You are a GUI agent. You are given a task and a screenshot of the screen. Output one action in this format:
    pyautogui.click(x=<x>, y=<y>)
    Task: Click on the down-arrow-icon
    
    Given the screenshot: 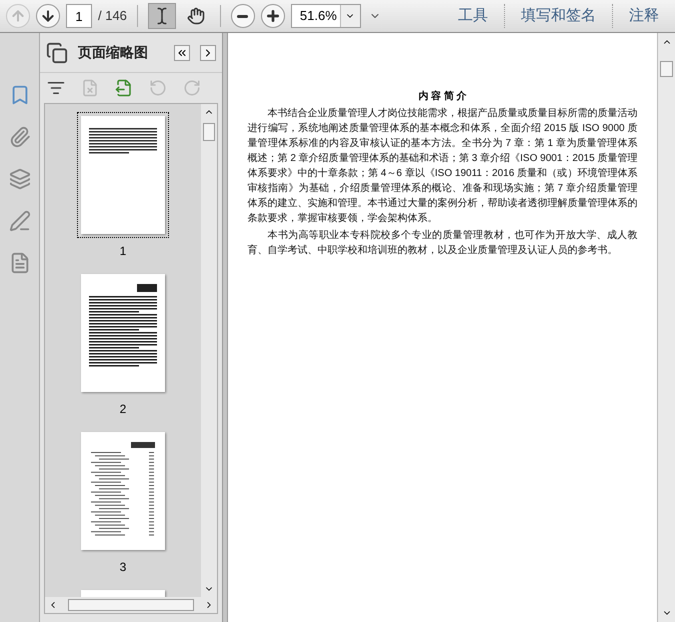 What is the action you would take?
    pyautogui.click(x=48, y=16)
    